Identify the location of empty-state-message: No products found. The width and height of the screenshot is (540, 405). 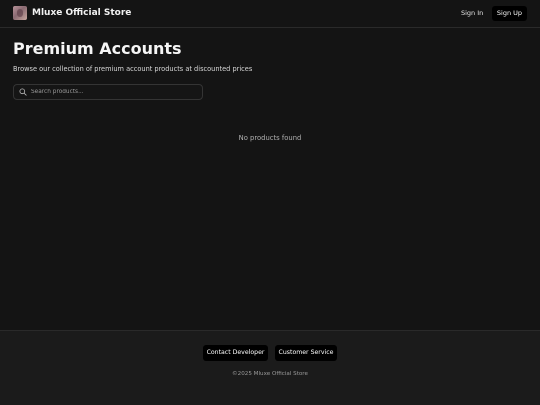
(270, 138).